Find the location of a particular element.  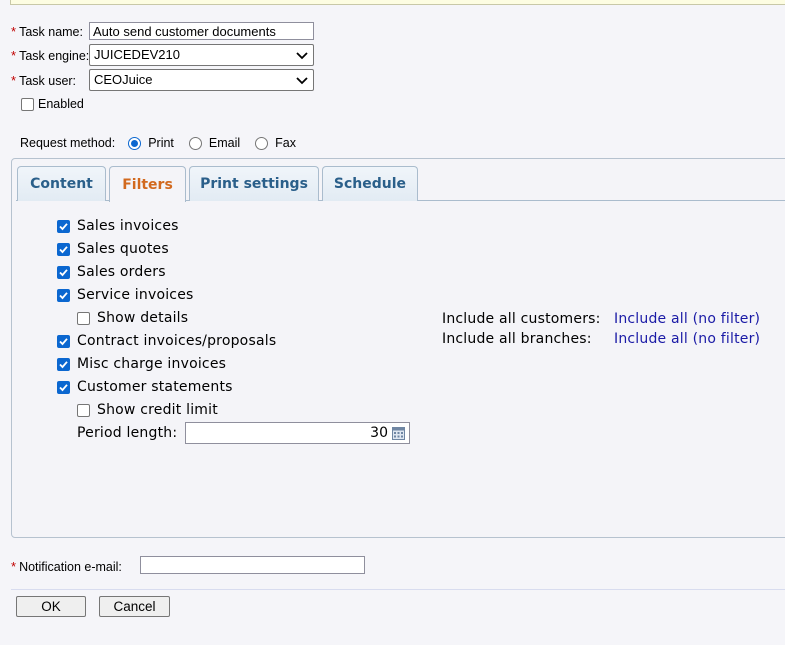

notification-row: * Notification e-mail: is located at coordinates (66, 566).